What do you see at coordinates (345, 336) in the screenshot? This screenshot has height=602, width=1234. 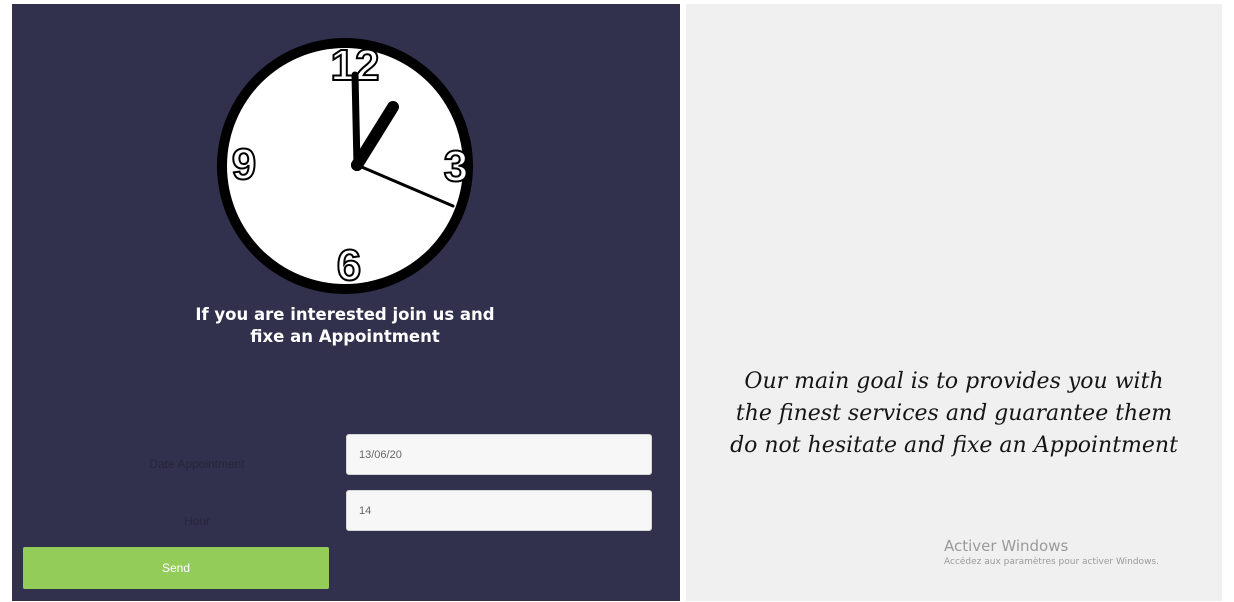 I see `tagline-line-2: fixe an Appointment` at bounding box center [345, 336].